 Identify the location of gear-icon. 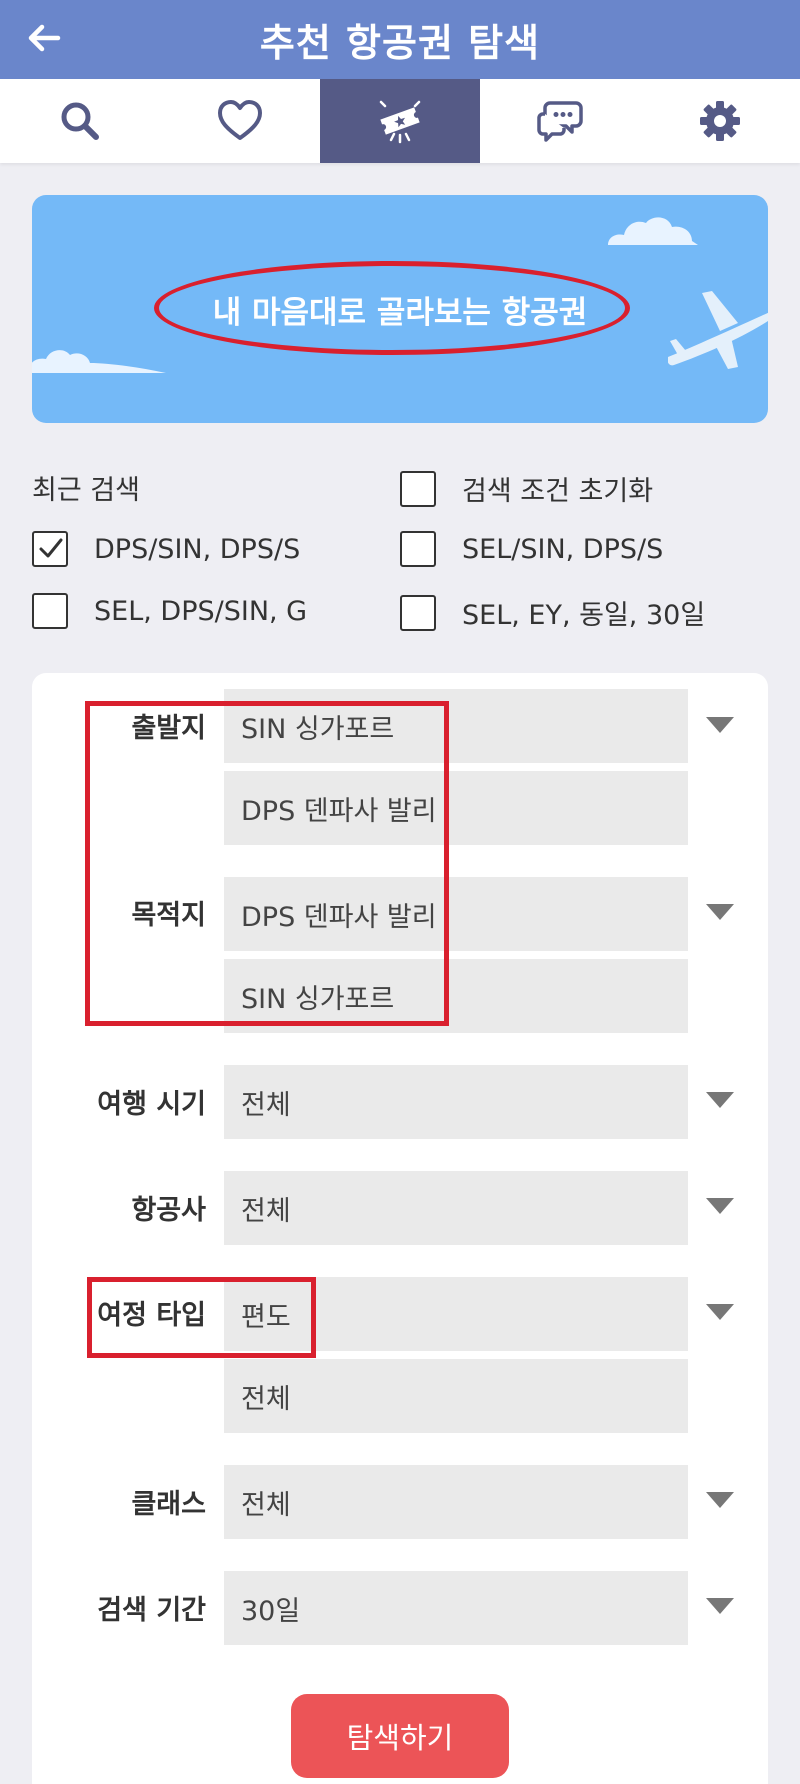
(720, 121).